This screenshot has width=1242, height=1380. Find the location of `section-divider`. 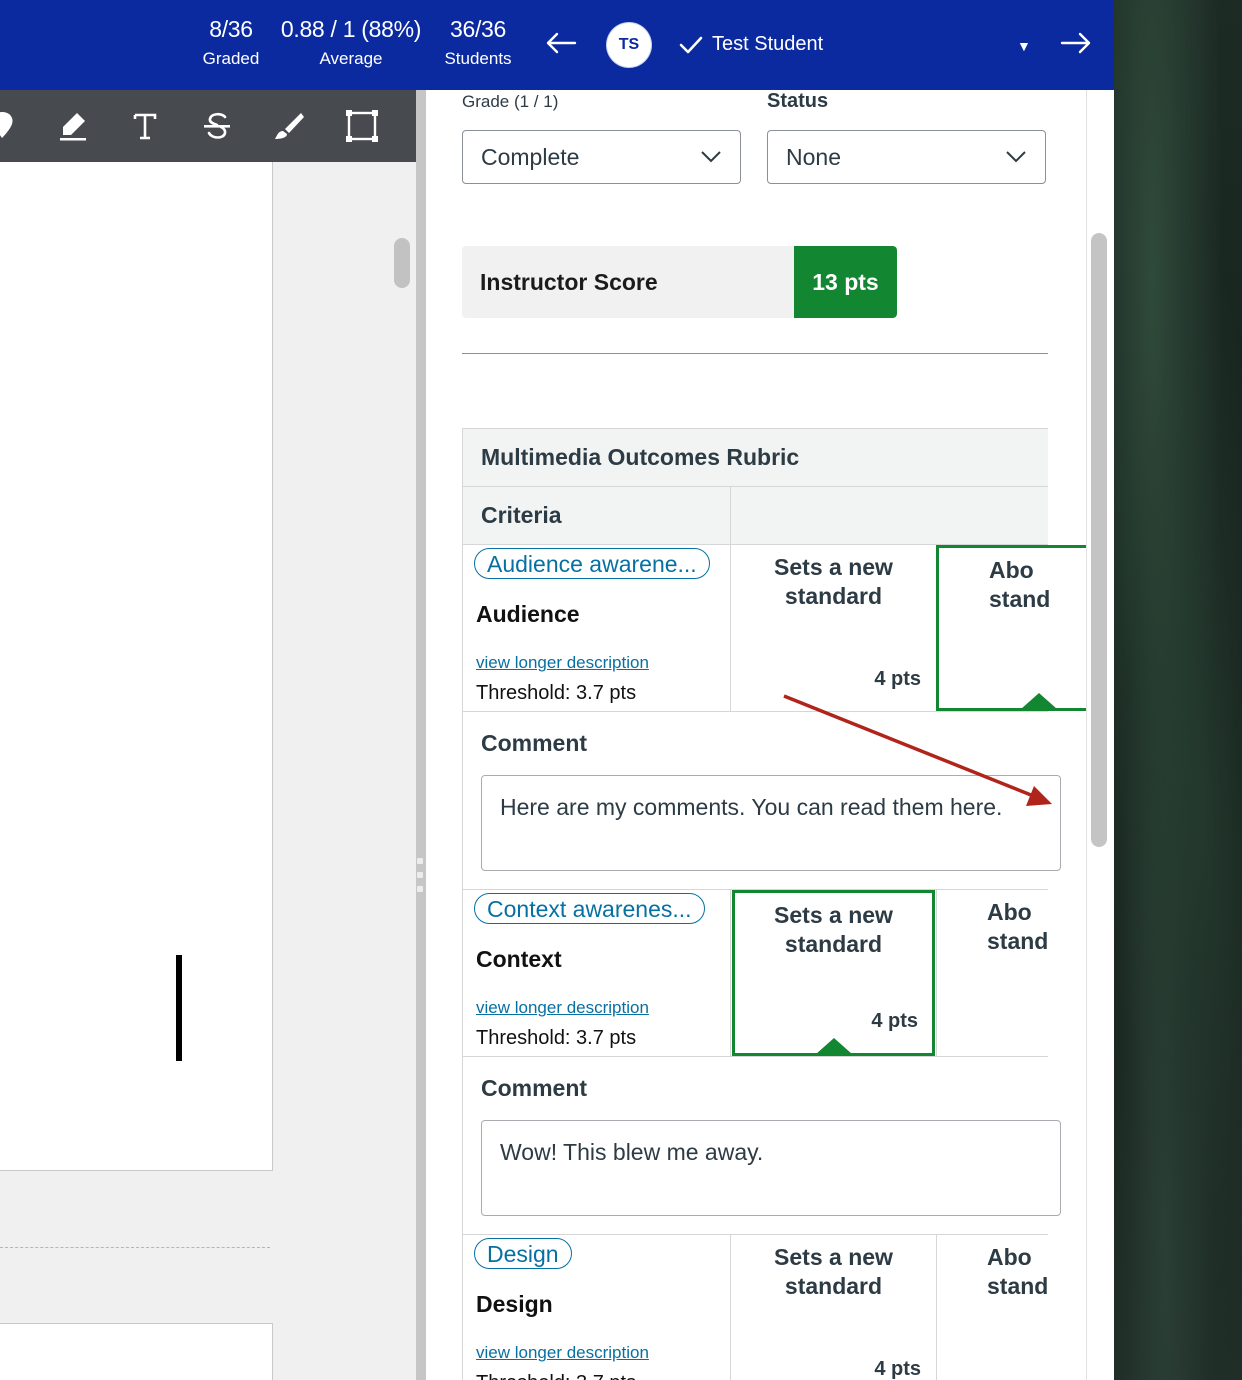

section-divider is located at coordinates (755, 353).